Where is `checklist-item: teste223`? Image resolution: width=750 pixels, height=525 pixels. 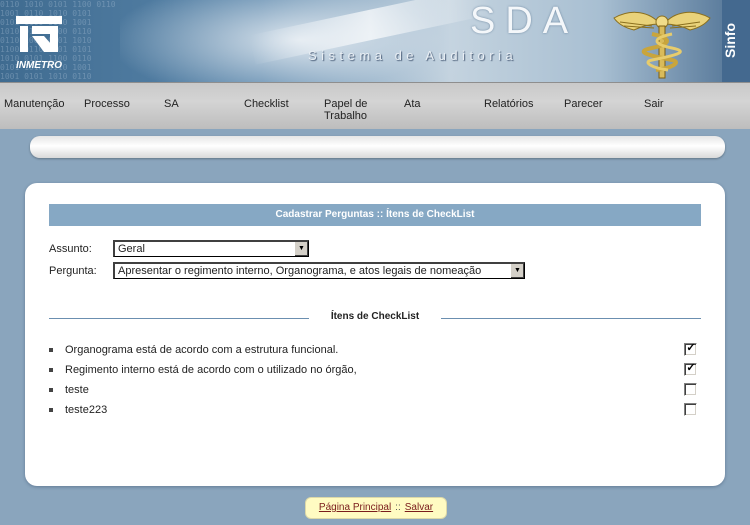 checklist-item: teste223 is located at coordinates (375, 411).